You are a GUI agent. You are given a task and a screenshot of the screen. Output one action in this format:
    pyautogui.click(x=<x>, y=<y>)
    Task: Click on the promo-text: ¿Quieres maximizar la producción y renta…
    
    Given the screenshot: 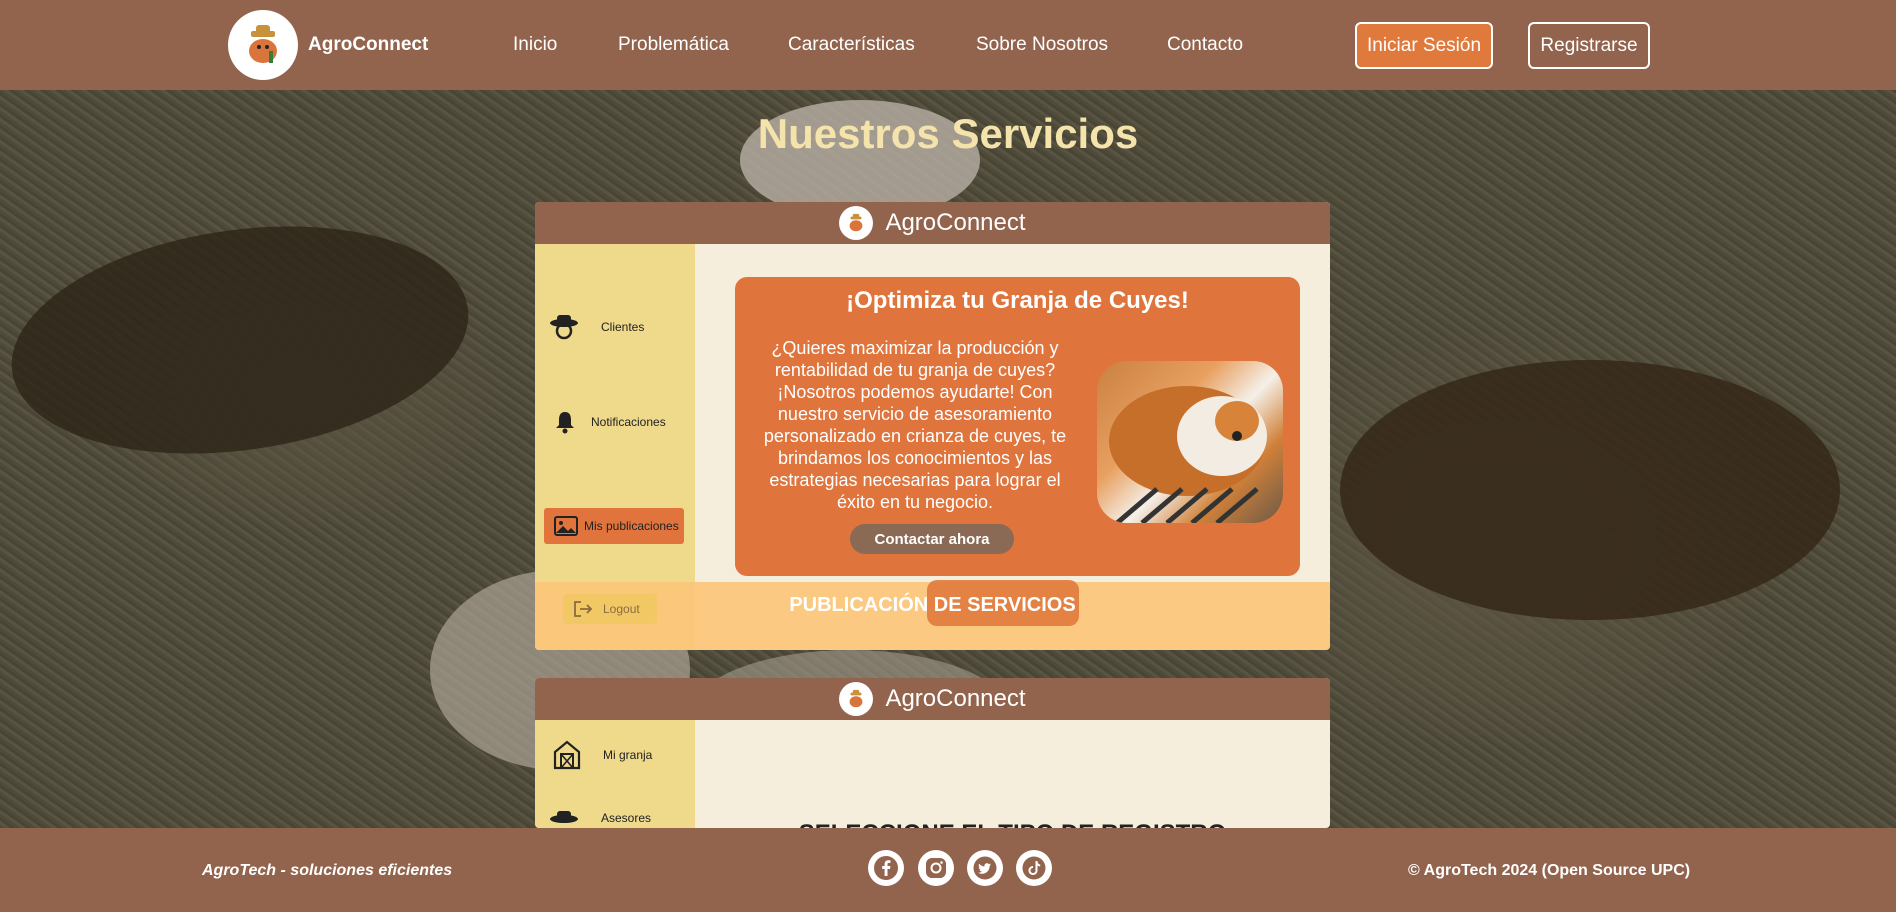 What is the action you would take?
    pyautogui.click(x=915, y=425)
    